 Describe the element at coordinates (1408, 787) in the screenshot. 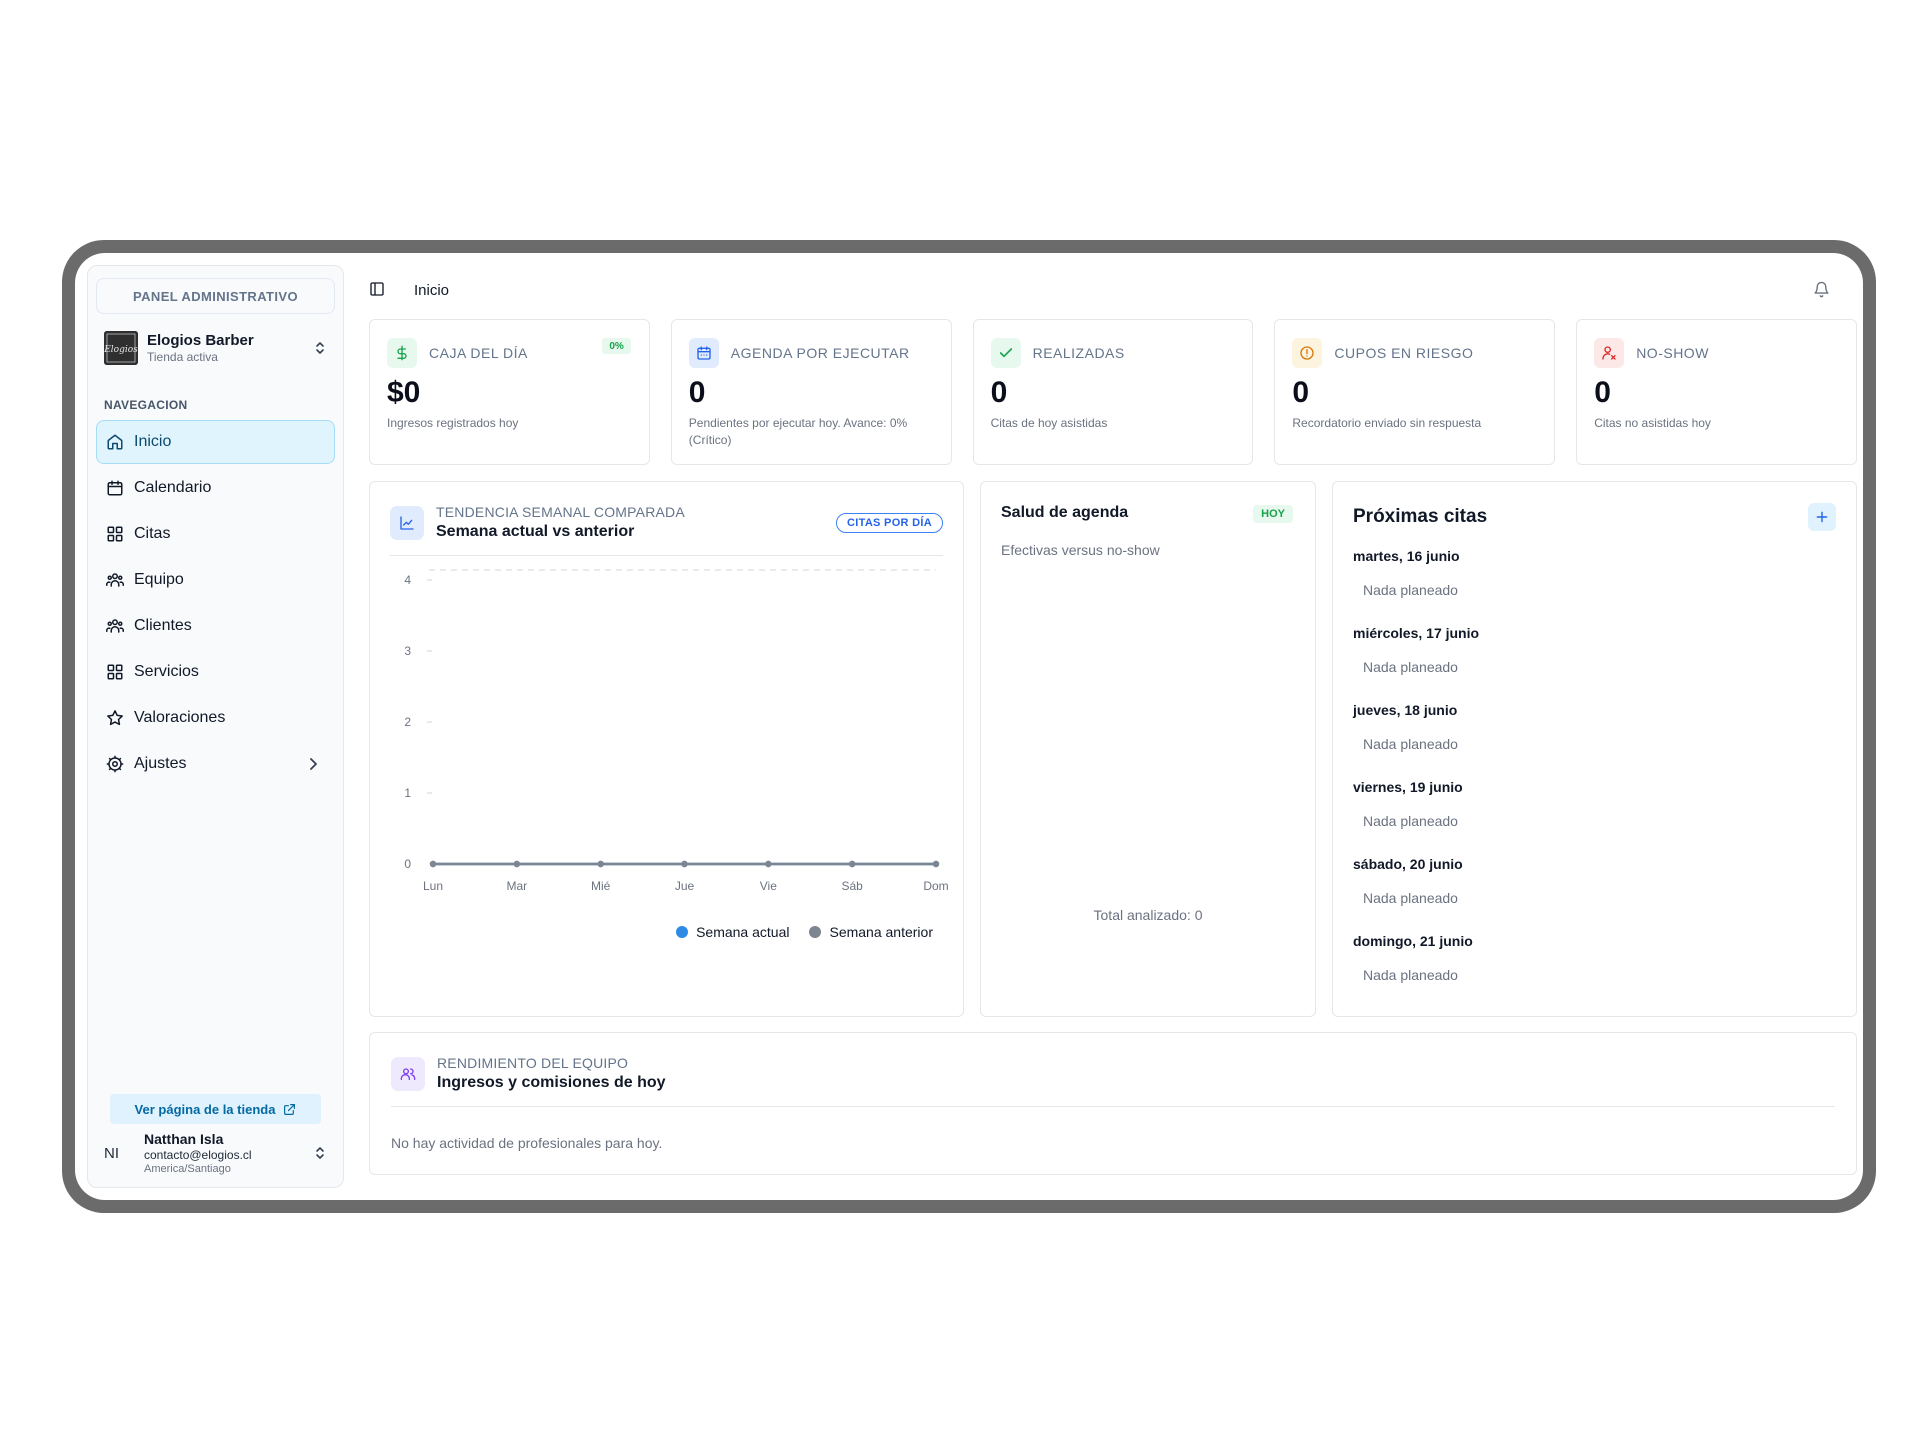

I see `day-label: viernes, 19 junio` at that location.